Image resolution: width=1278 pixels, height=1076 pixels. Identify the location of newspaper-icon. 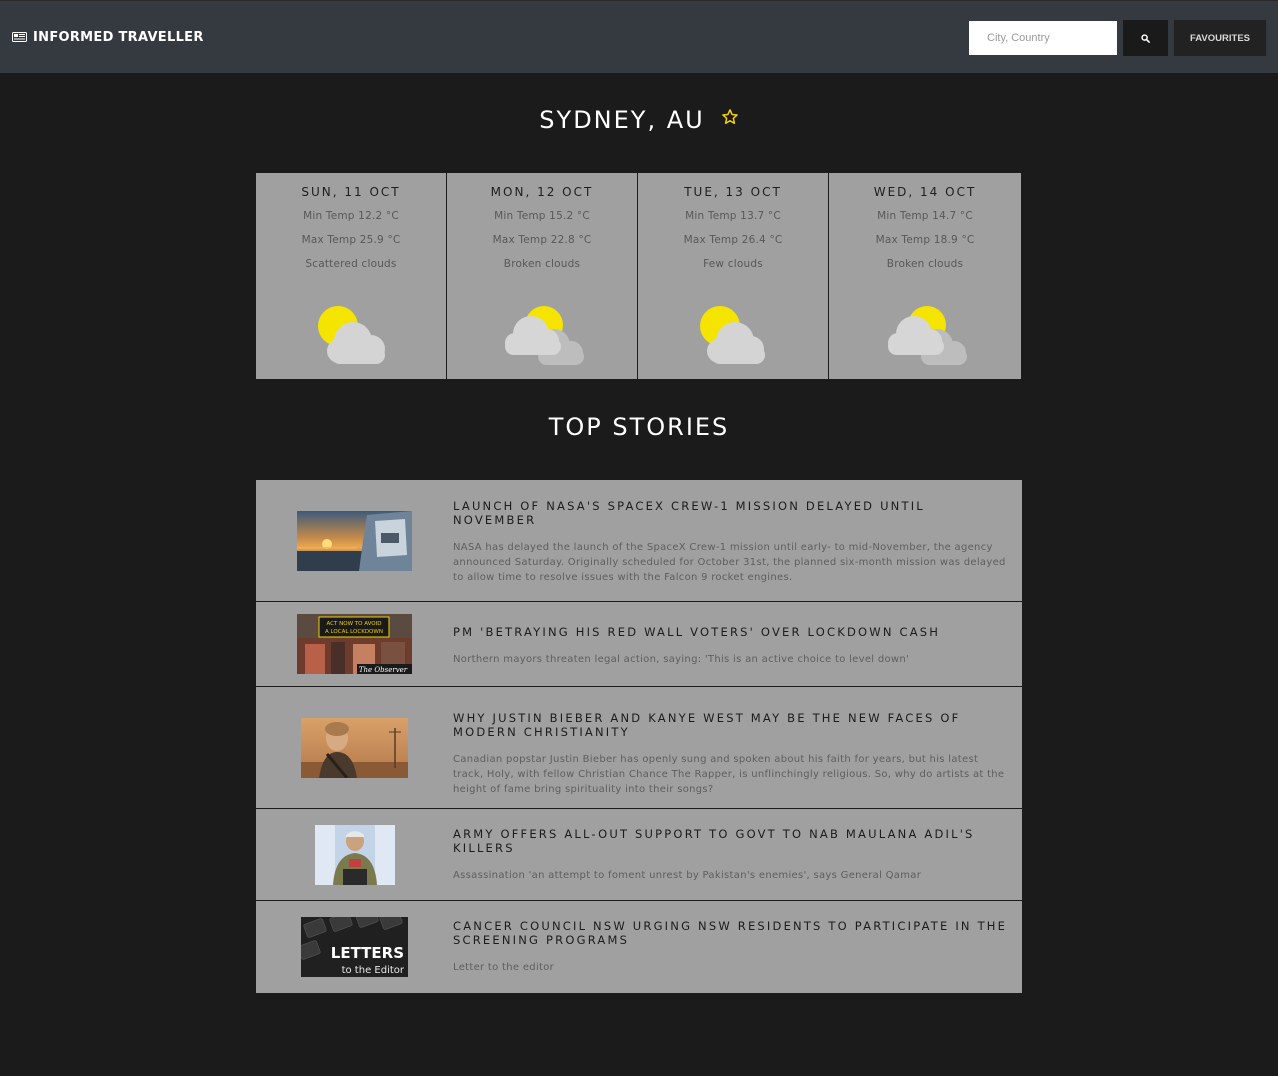
(19, 37).